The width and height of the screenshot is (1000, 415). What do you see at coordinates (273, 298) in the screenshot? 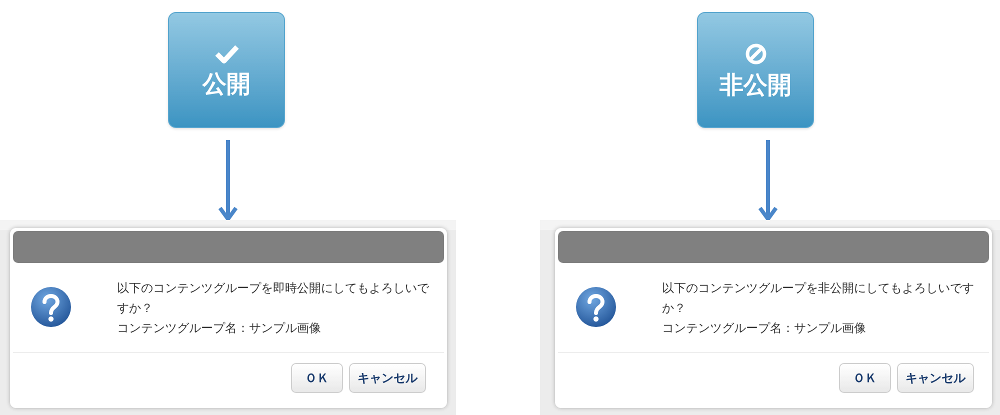
I see `confirm-message: 以下のコンテンツグループを即時公開にしてもよろしいですか？` at bounding box center [273, 298].